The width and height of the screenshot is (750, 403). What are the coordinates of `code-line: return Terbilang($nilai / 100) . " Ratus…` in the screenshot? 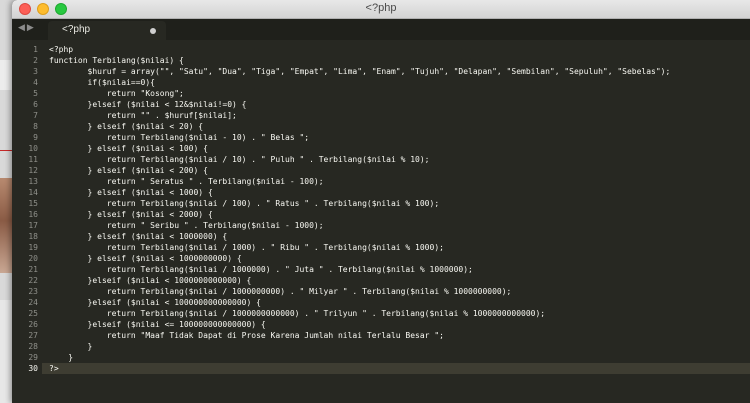 It's located at (244, 203).